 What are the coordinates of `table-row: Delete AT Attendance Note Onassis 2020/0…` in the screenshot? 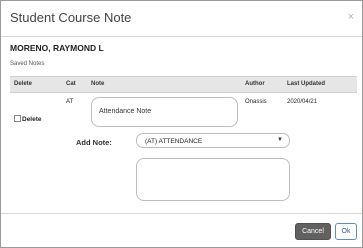 It's located at (183, 112).